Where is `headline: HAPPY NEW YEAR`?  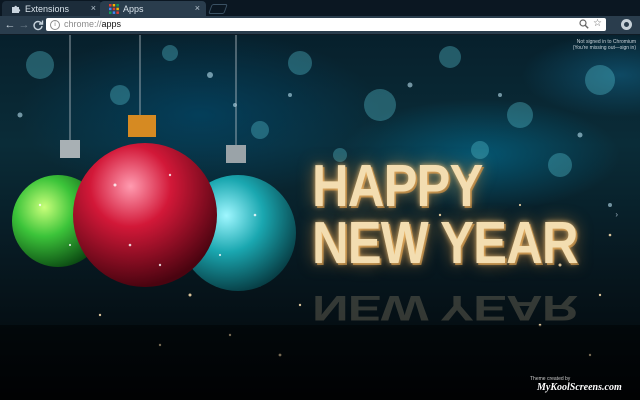
headline: HAPPY NEW YEAR is located at coordinates (452, 214).